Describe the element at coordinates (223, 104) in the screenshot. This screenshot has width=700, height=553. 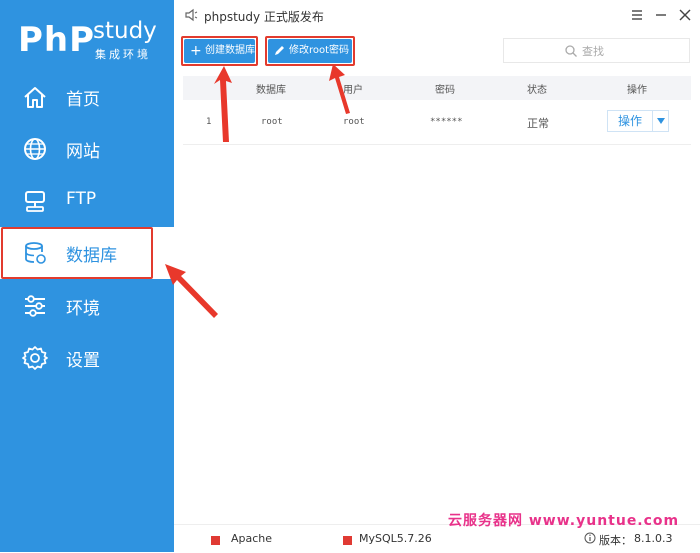
I see `arrow-create-database` at that location.